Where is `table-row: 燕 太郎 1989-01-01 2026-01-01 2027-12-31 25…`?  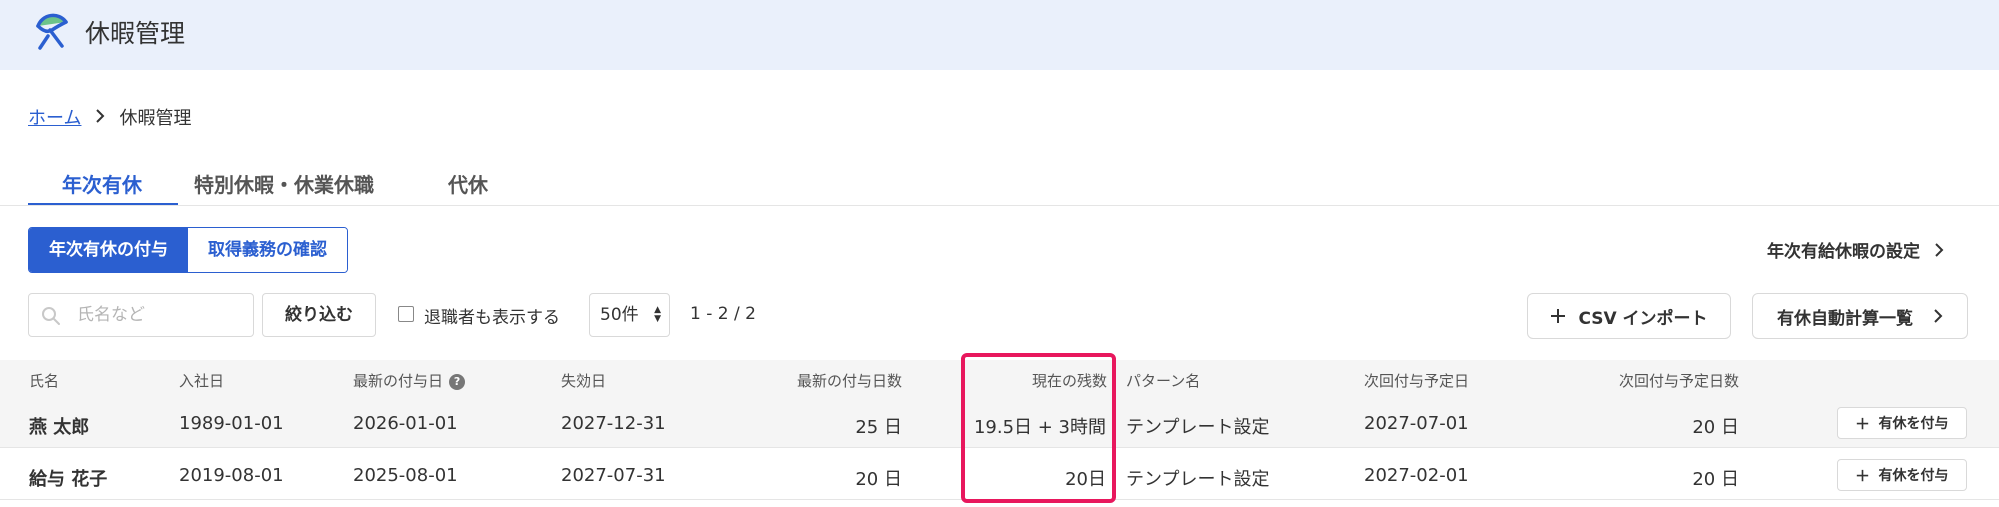
table-row: 燕 太郎 1989-01-01 2026-01-01 2027-12-31 25… is located at coordinates (999, 423).